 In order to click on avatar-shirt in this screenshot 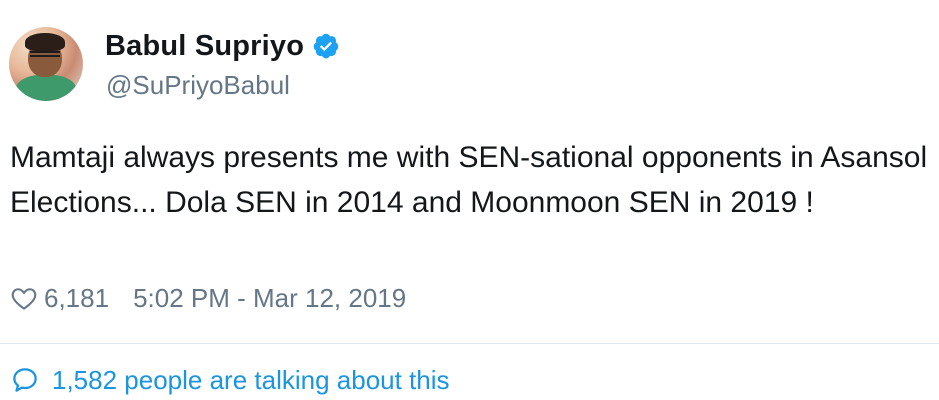, I will do `click(46, 88)`.